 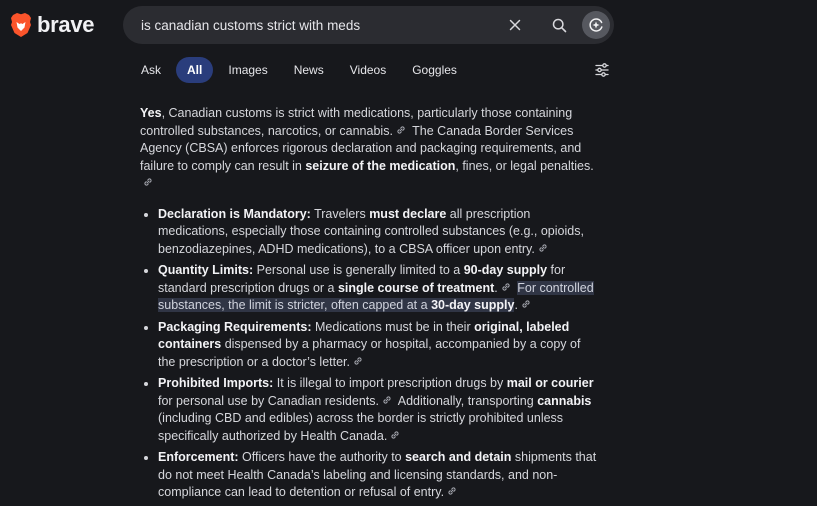 What do you see at coordinates (368, 70) in the screenshot?
I see `tab-videos: Videos` at bounding box center [368, 70].